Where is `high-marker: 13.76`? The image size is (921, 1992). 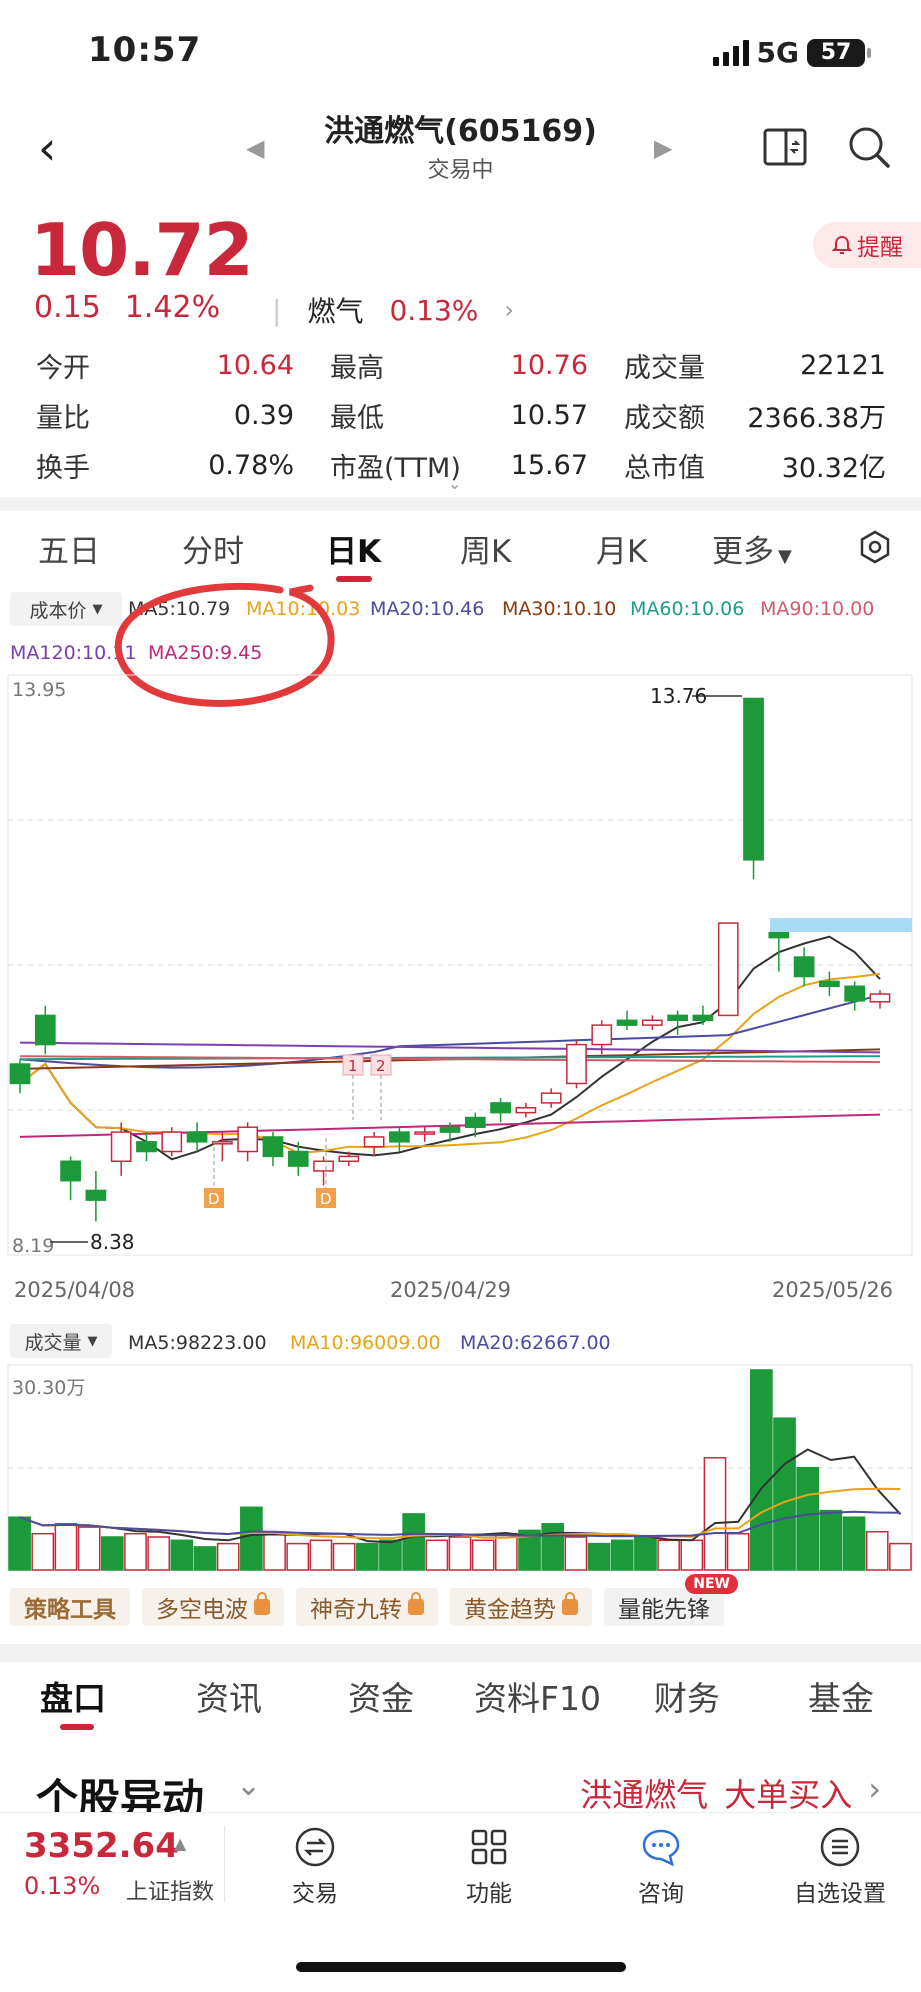 high-marker: 13.76 is located at coordinates (696, 696).